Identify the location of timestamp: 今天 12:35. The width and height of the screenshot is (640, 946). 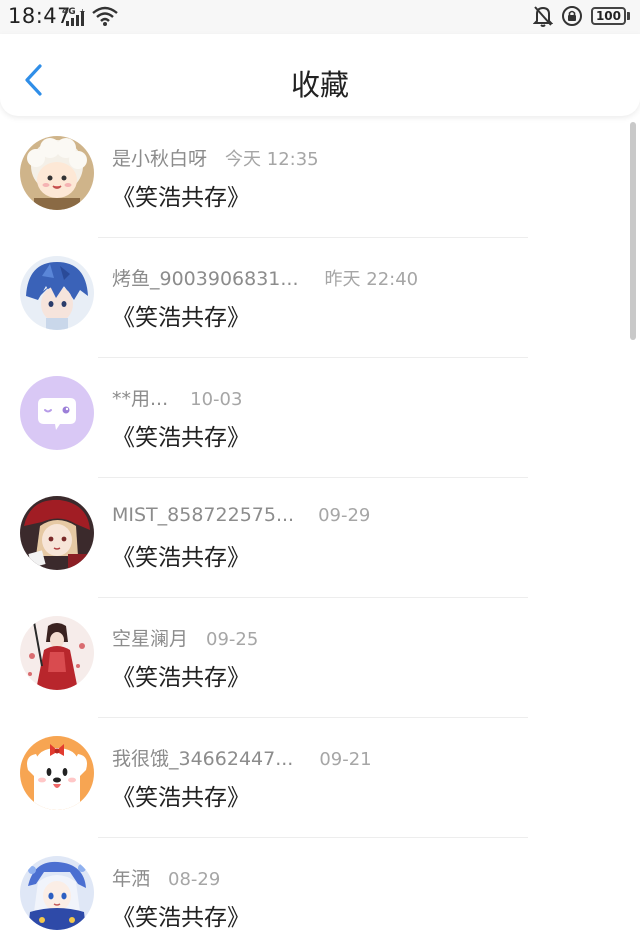
(272, 159).